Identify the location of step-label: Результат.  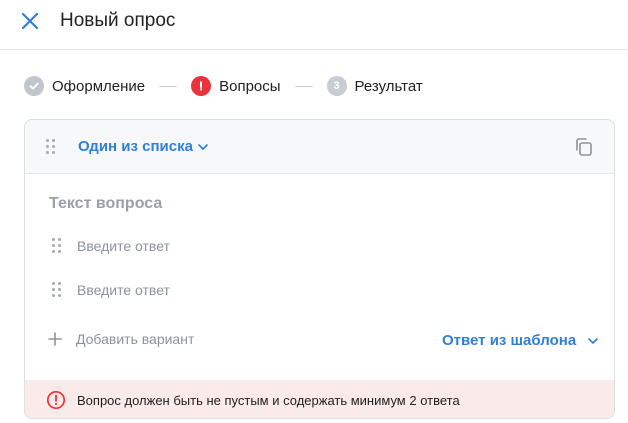
(388, 86).